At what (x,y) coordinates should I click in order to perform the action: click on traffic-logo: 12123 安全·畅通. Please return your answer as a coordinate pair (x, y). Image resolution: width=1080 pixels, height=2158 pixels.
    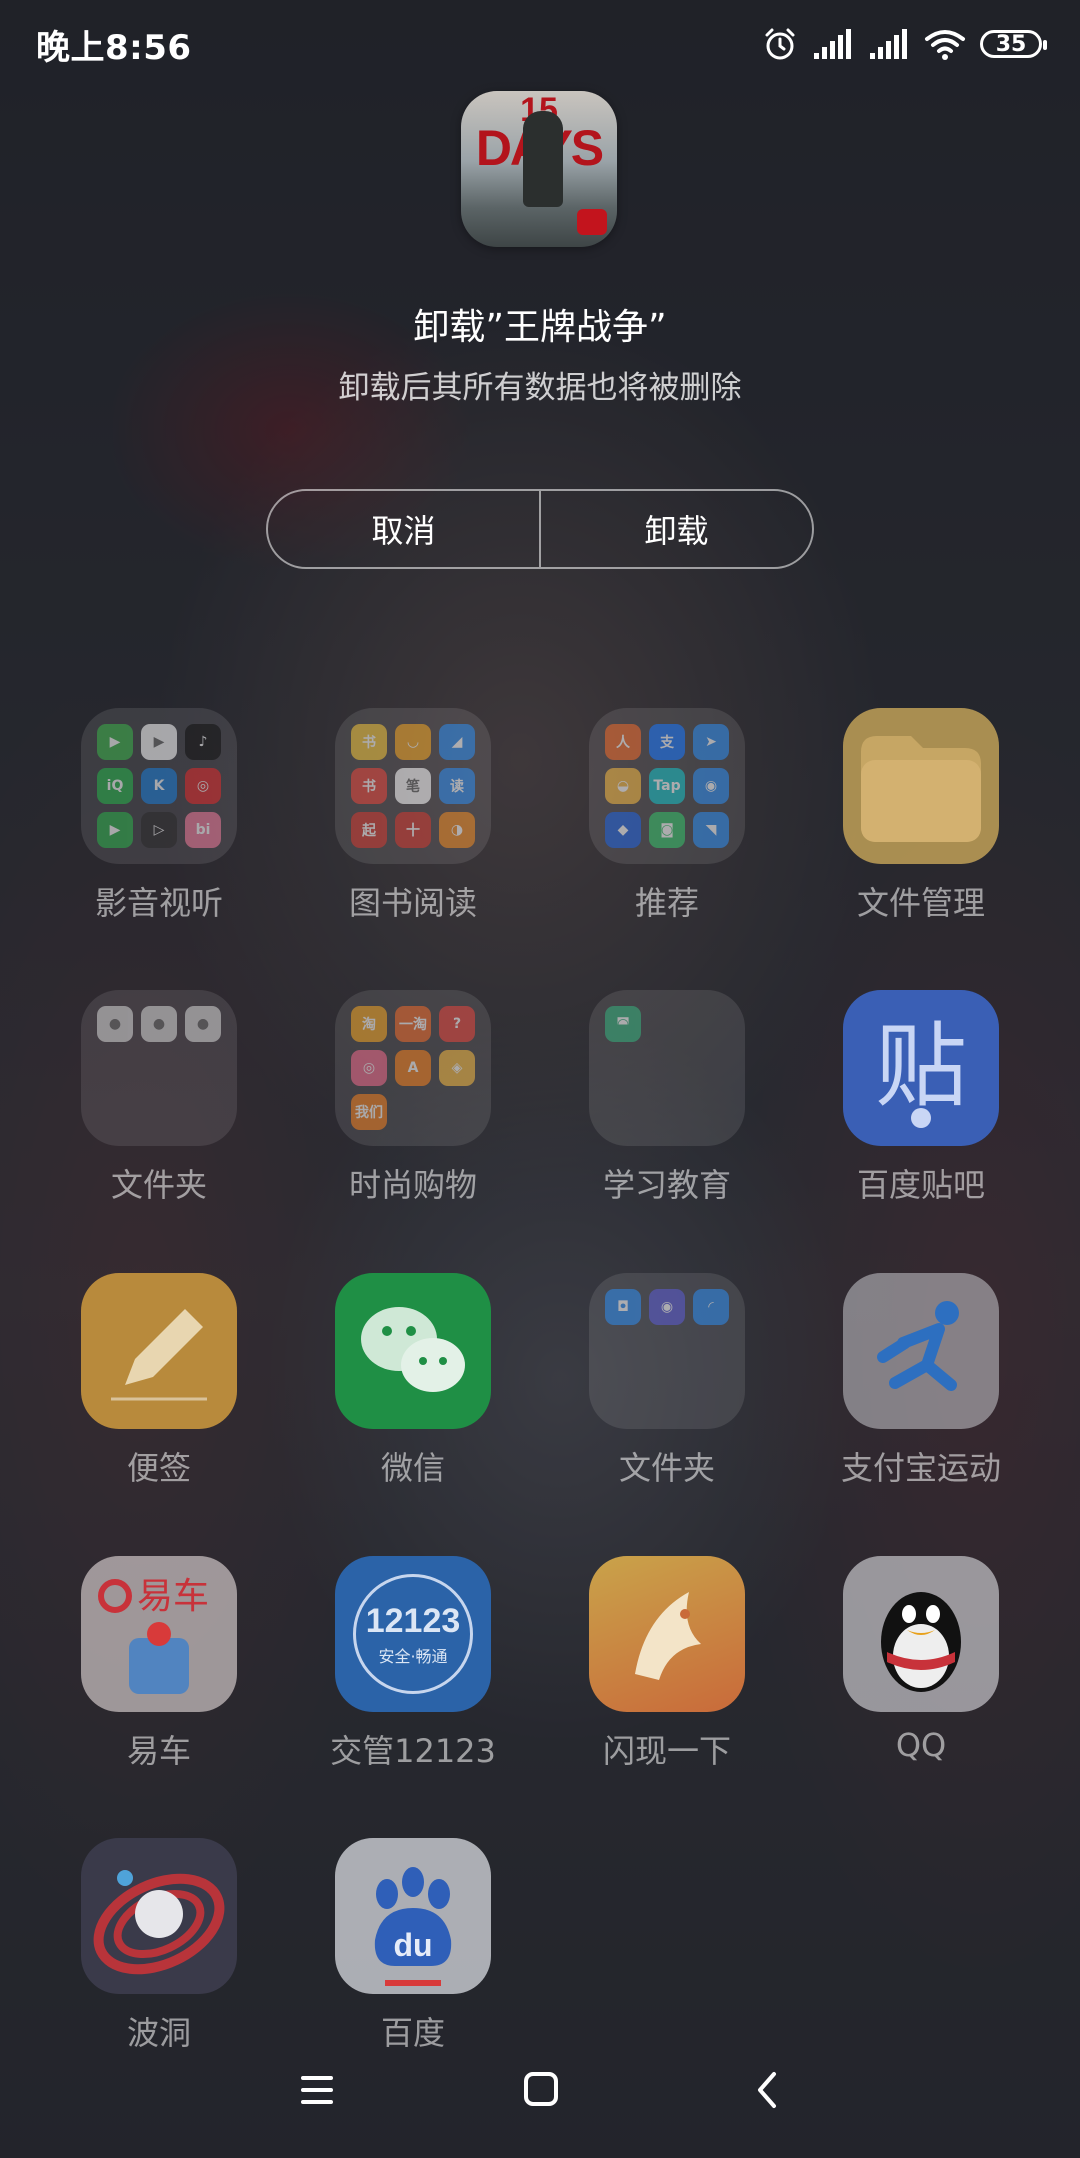
    Looking at the image, I should click on (413, 1634).